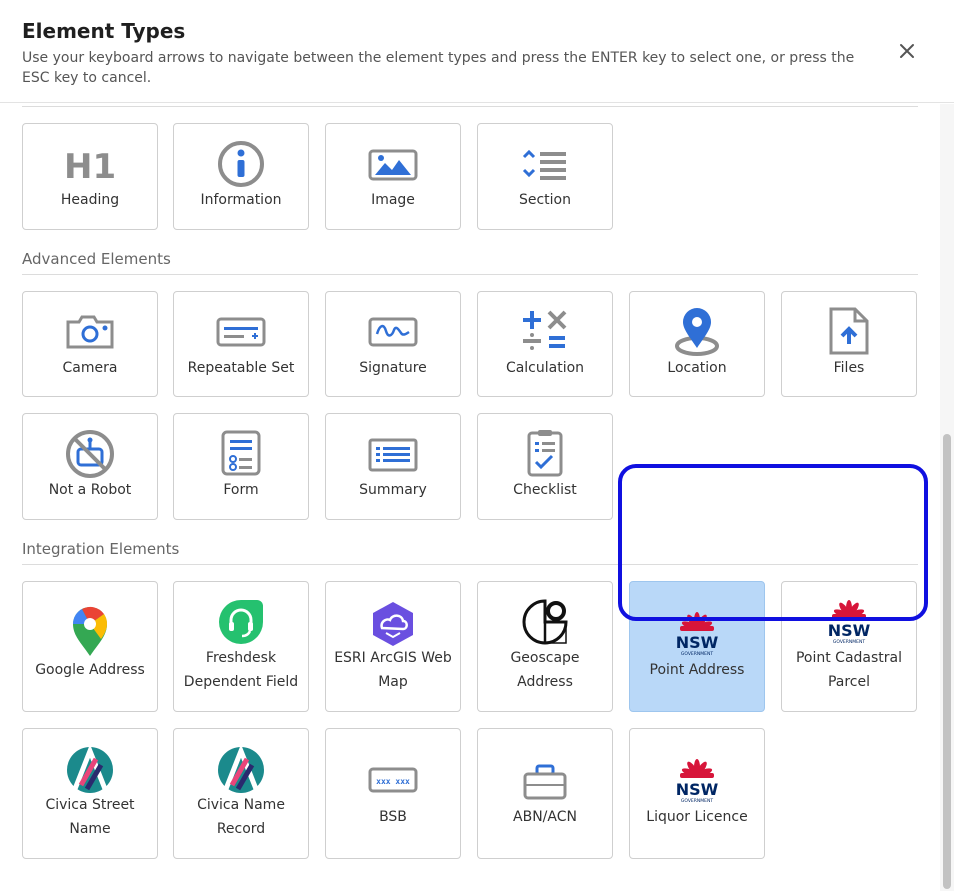 Image resolution: width=954 pixels, height=891 pixels. I want to click on tile-label: Point Cadastral Parcel, so click(849, 670).